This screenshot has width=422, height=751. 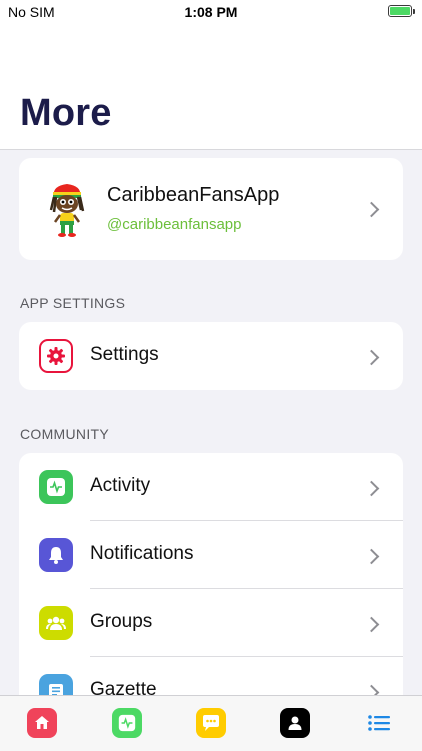 What do you see at coordinates (56, 623) in the screenshot?
I see `groups-icon` at bounding box center [56, 623].